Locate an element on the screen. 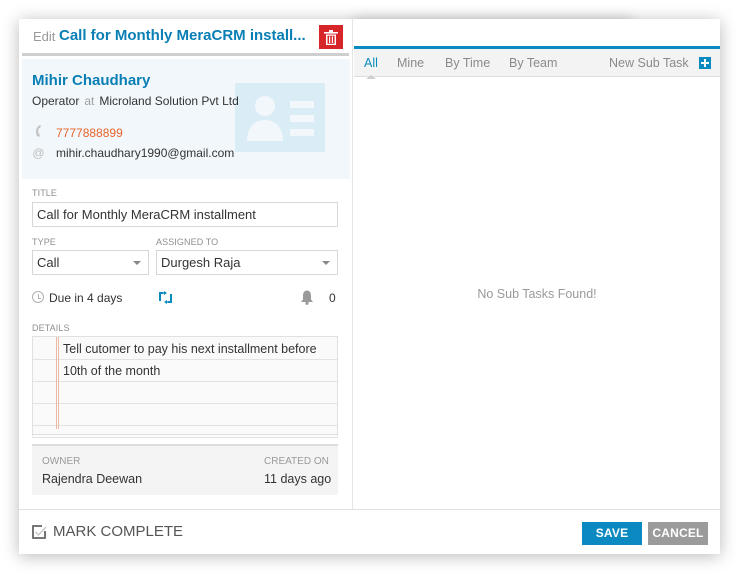  type-label: TYPE is located at coordinates (44, 242).